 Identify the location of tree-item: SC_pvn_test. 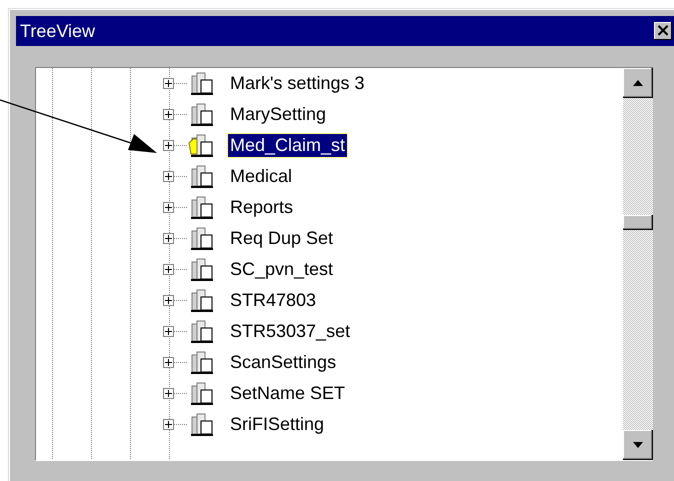
(282, 269).